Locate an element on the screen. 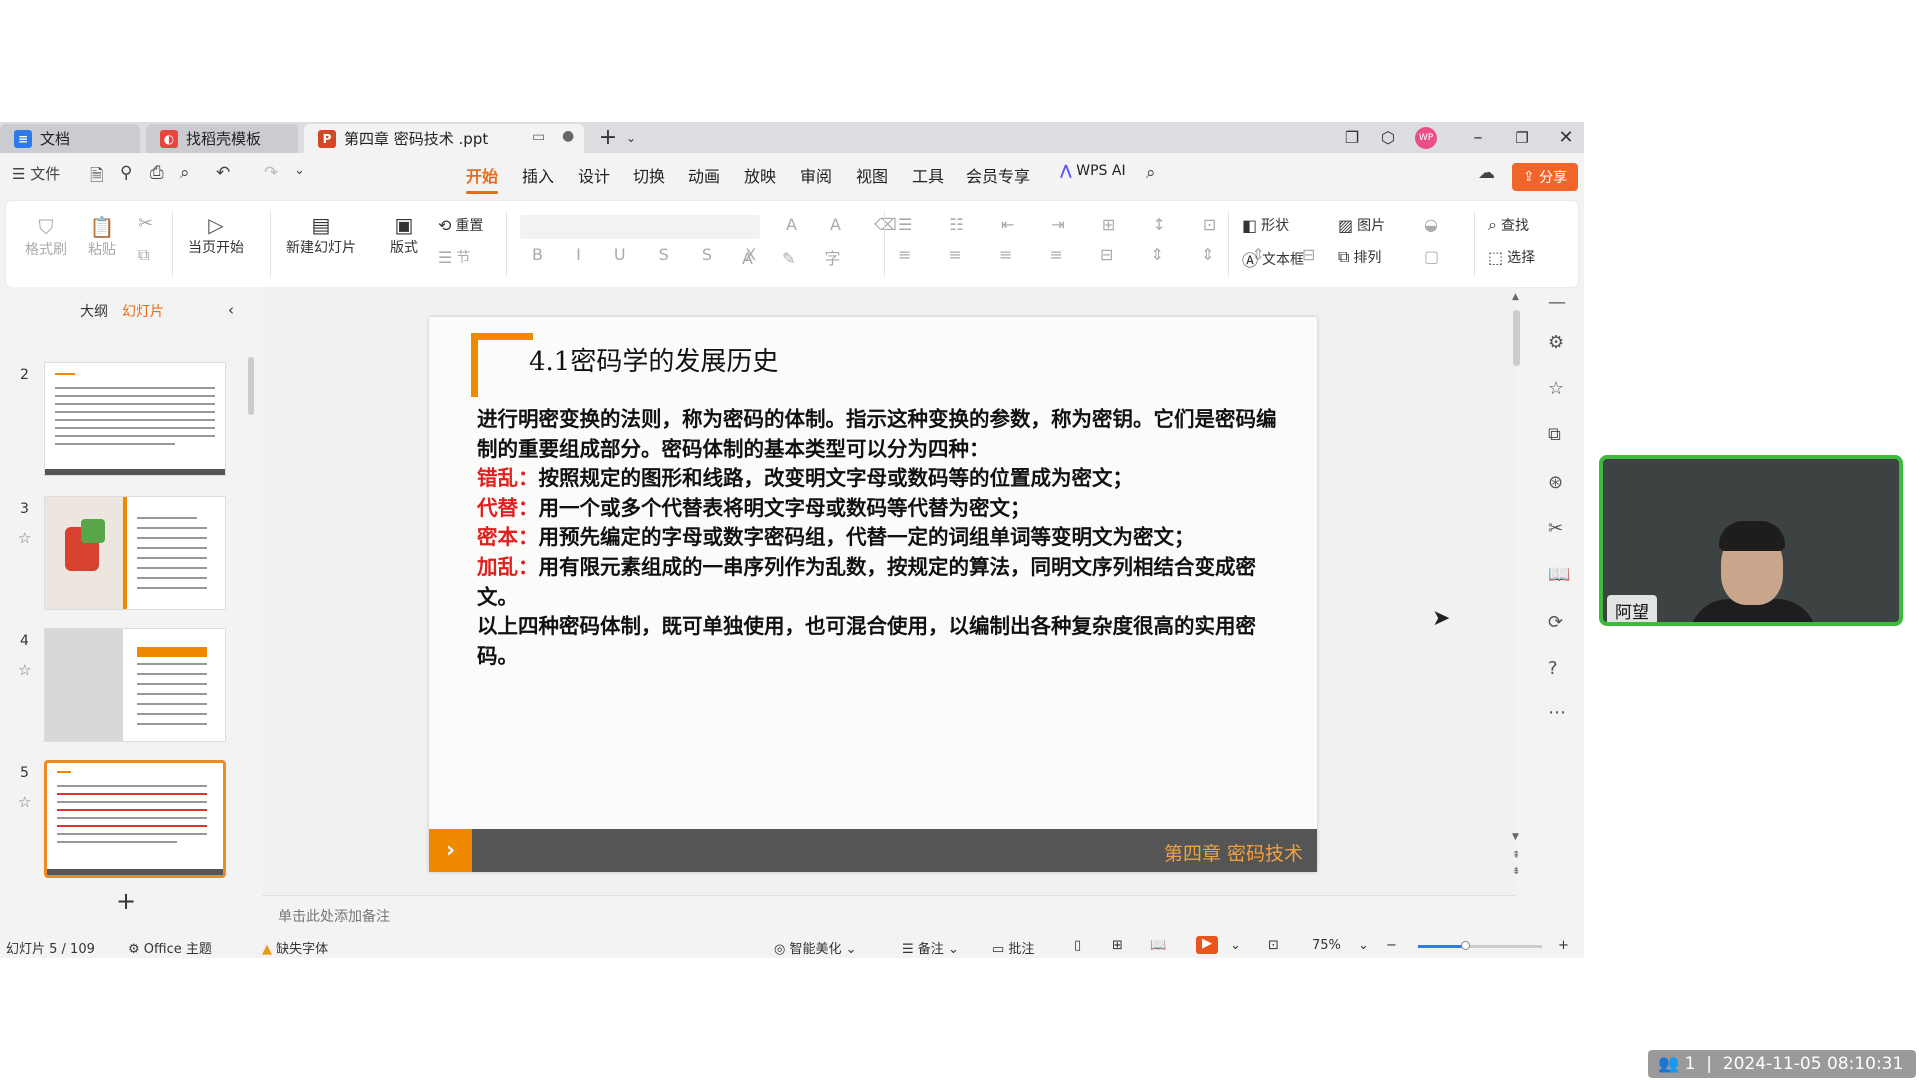 The width and height of the screenshot is (1920, 1080). copy-layout-icon: ⧉ is located at coordinates (1554, 434).